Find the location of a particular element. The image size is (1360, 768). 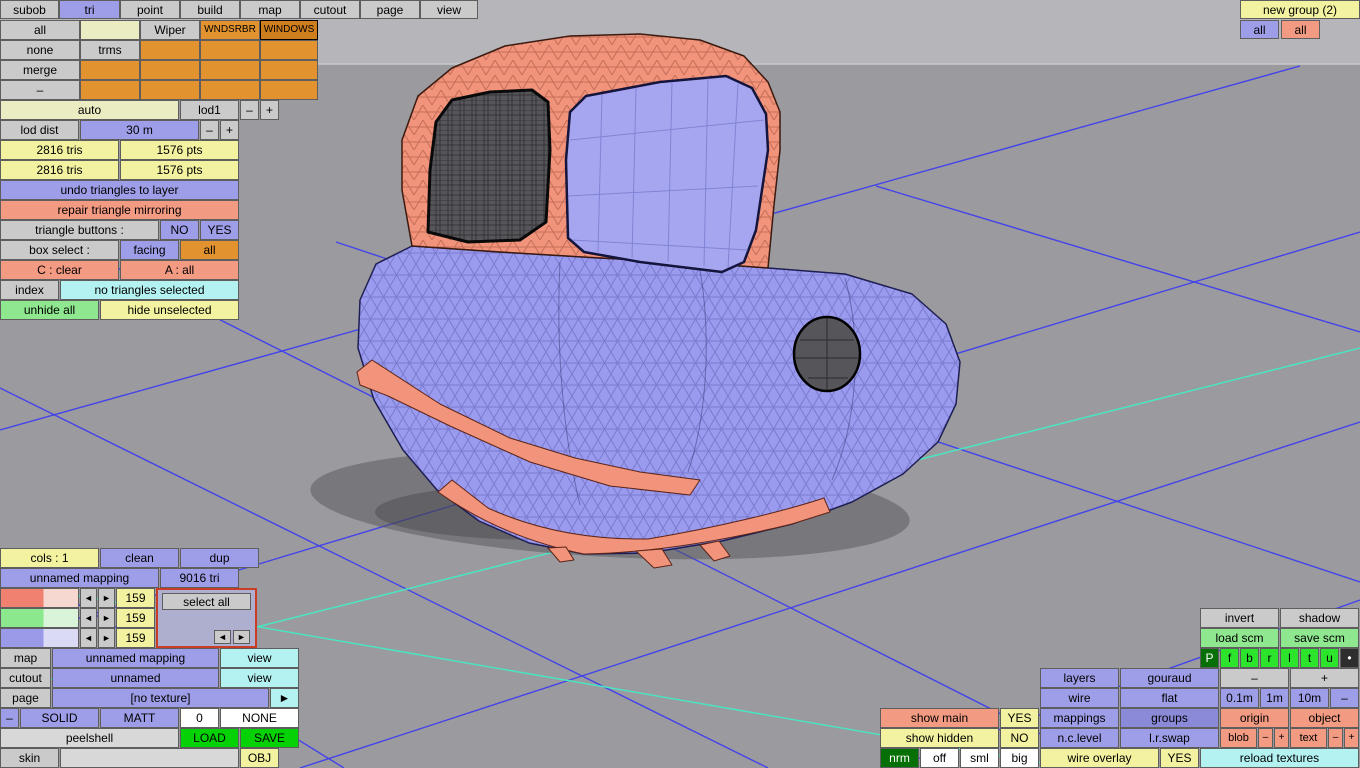

channel-red-value: 159 is located at coordinates (135, 598).